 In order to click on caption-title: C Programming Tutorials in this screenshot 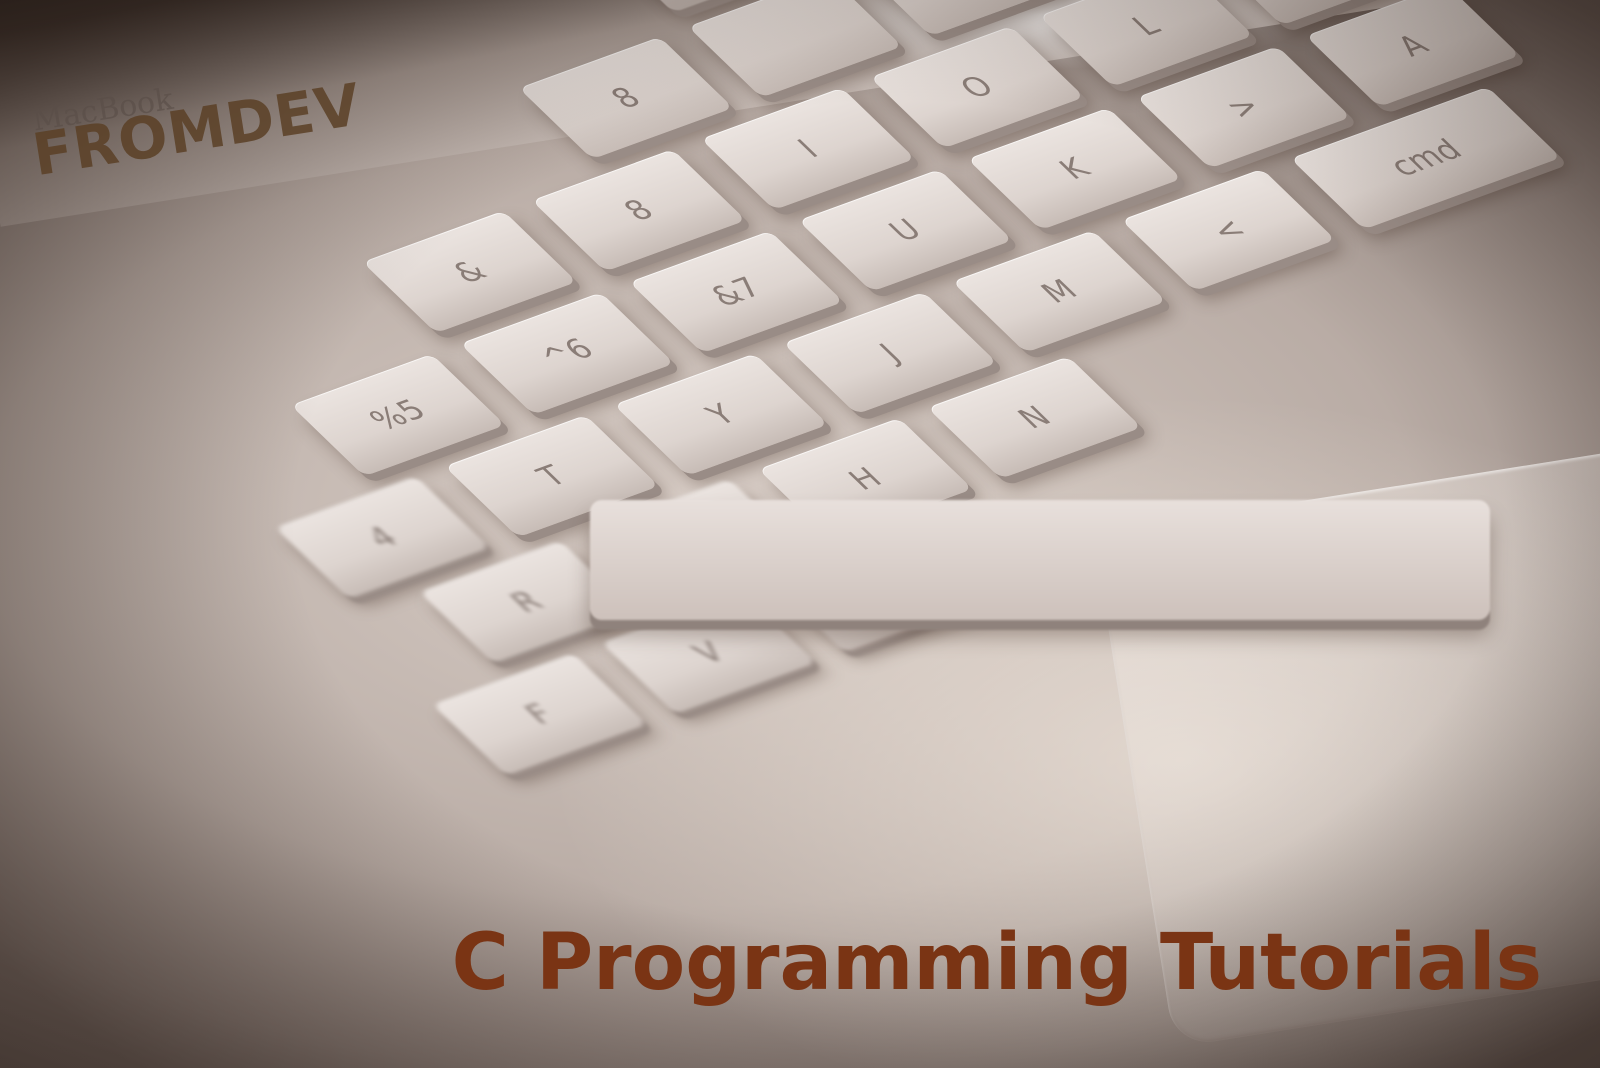, I will do `click(996, 963)`.